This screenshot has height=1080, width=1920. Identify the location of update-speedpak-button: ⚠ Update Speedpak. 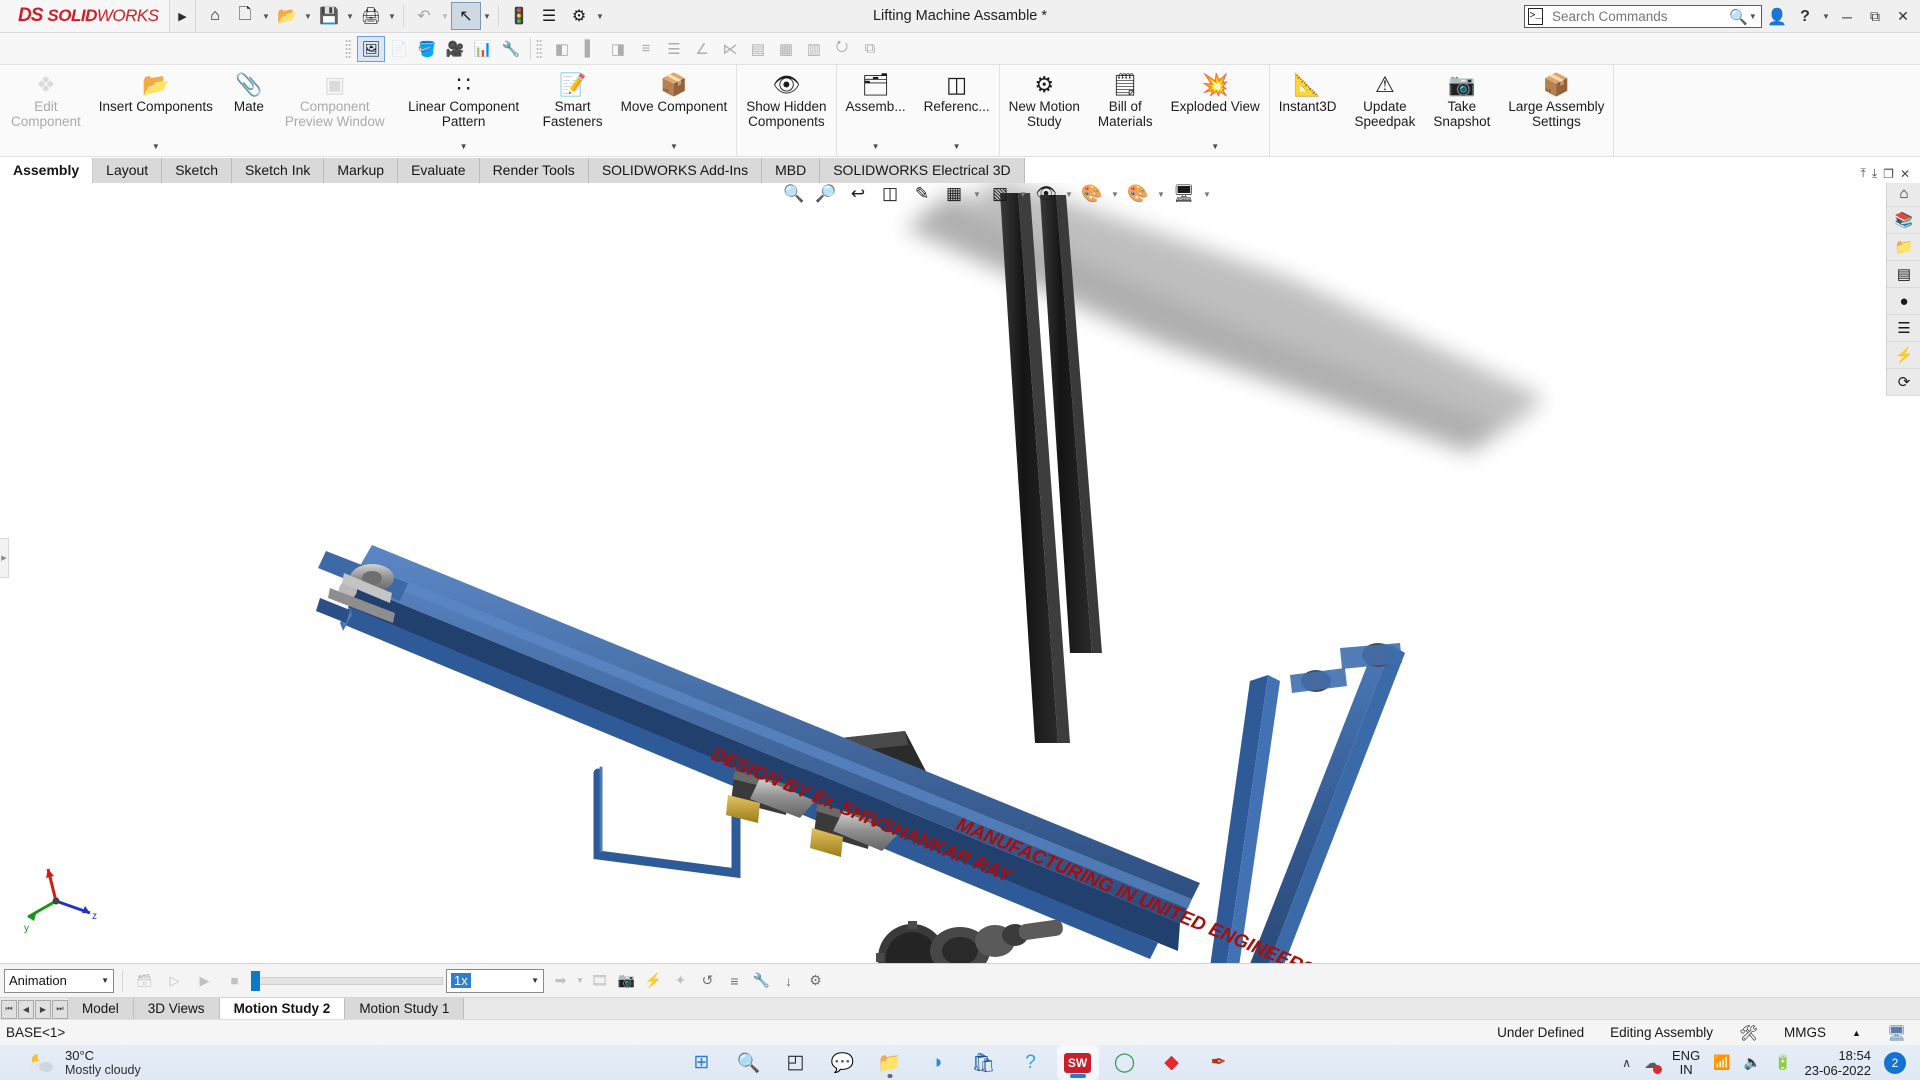
(1385, 110).